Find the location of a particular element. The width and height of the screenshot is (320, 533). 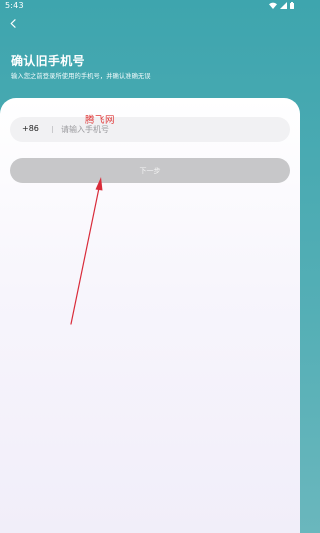

signal-icon is located at coordinates (283, 5).